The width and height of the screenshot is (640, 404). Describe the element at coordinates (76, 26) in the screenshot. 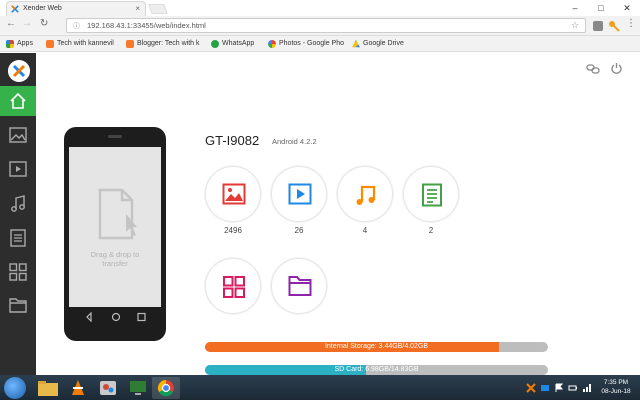

I see `info-icon: ⓘ` at that location.